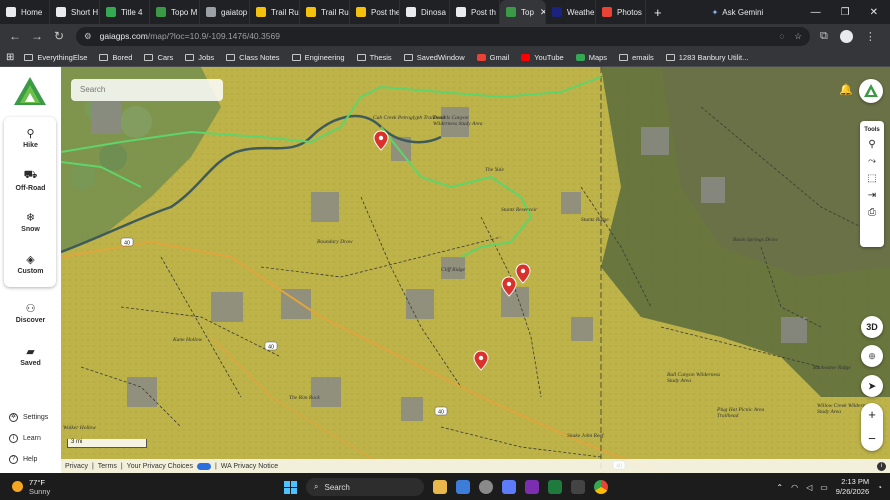 The height and width of the screenshot is (500, 890). I want to click on weather-widget: 77°F Sunny, so click(31, 487).